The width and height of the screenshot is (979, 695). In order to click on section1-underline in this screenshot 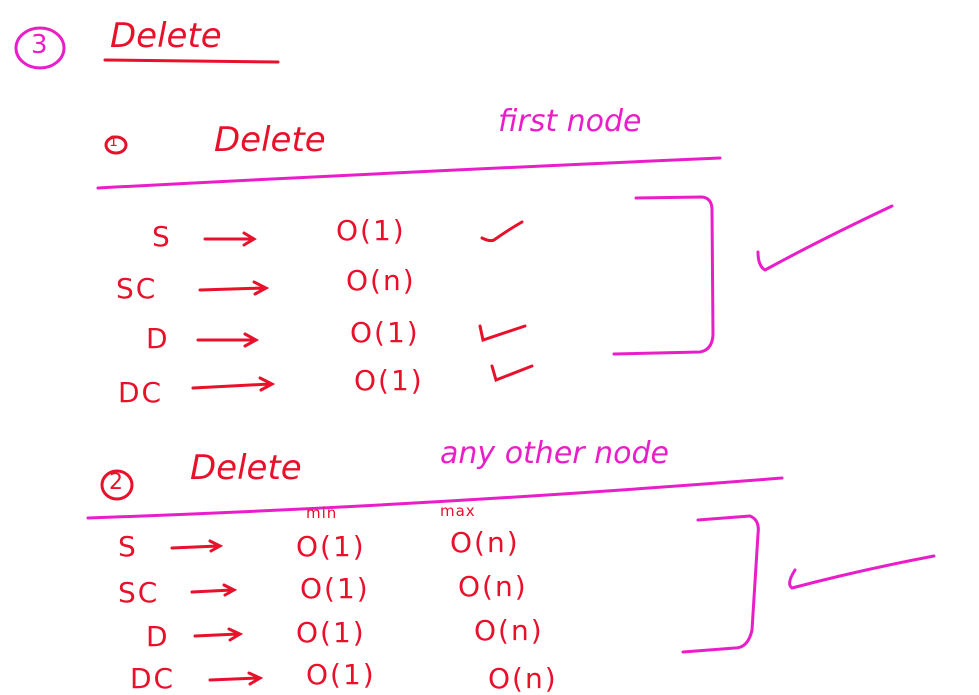, I will do `click(409, 173)`.